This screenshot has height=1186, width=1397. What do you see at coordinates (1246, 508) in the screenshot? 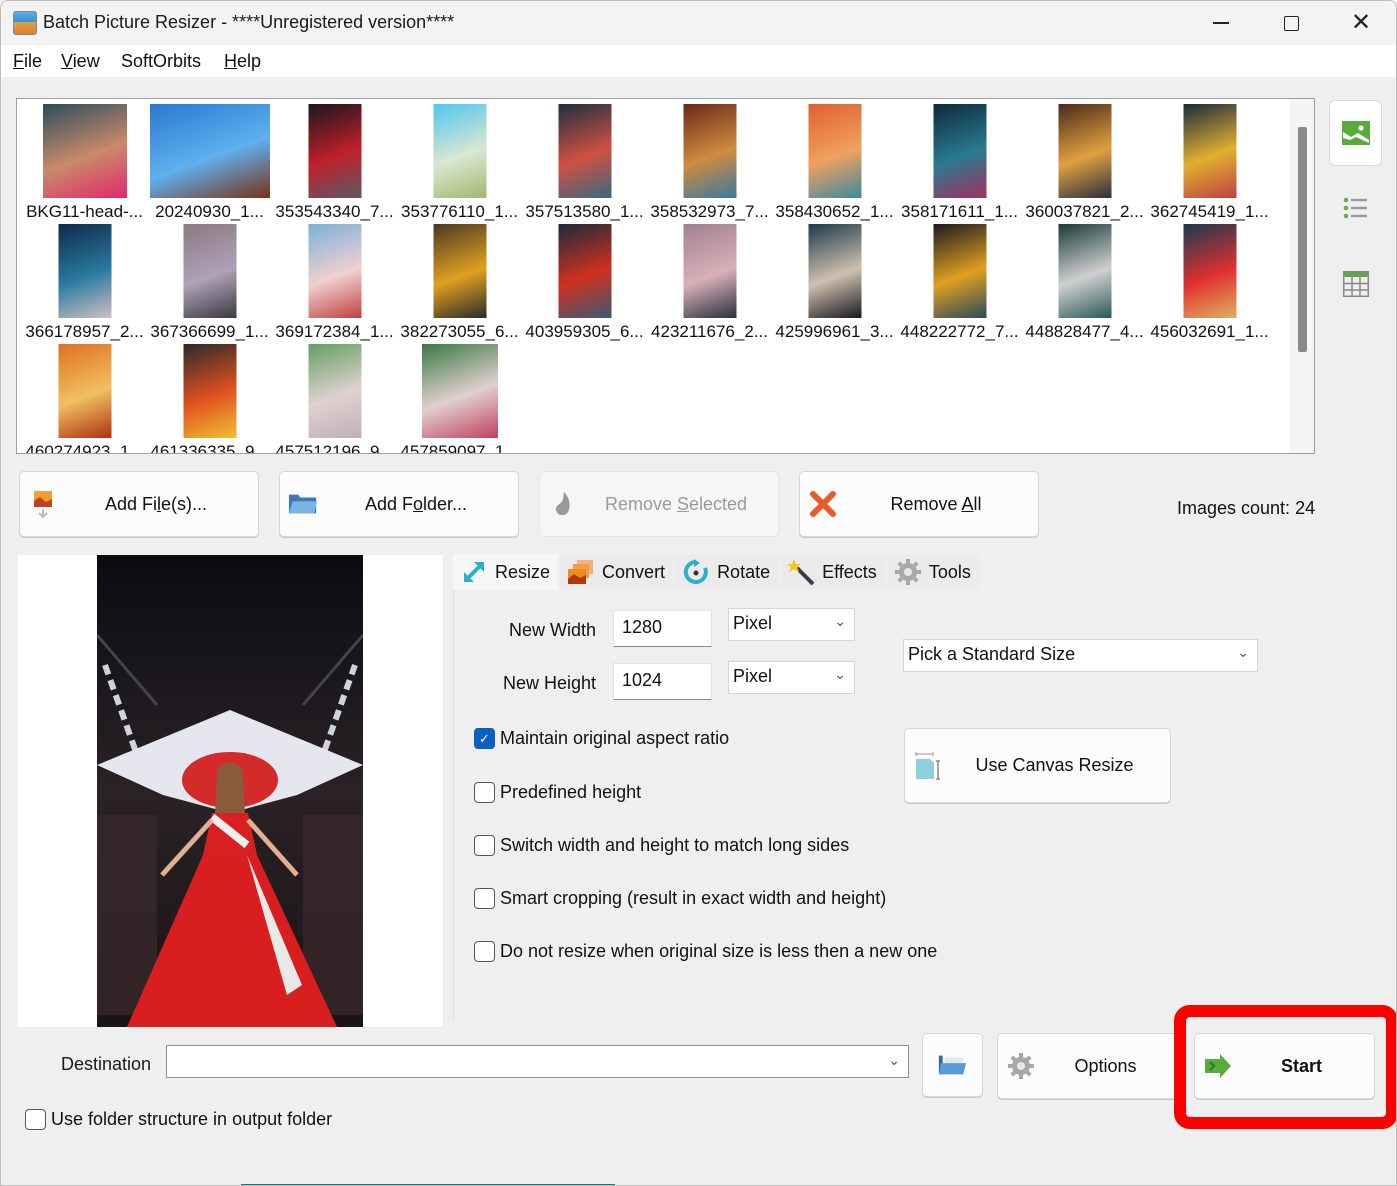
I see `images-count: Images count: 24` at bounding box center [1246, 508].